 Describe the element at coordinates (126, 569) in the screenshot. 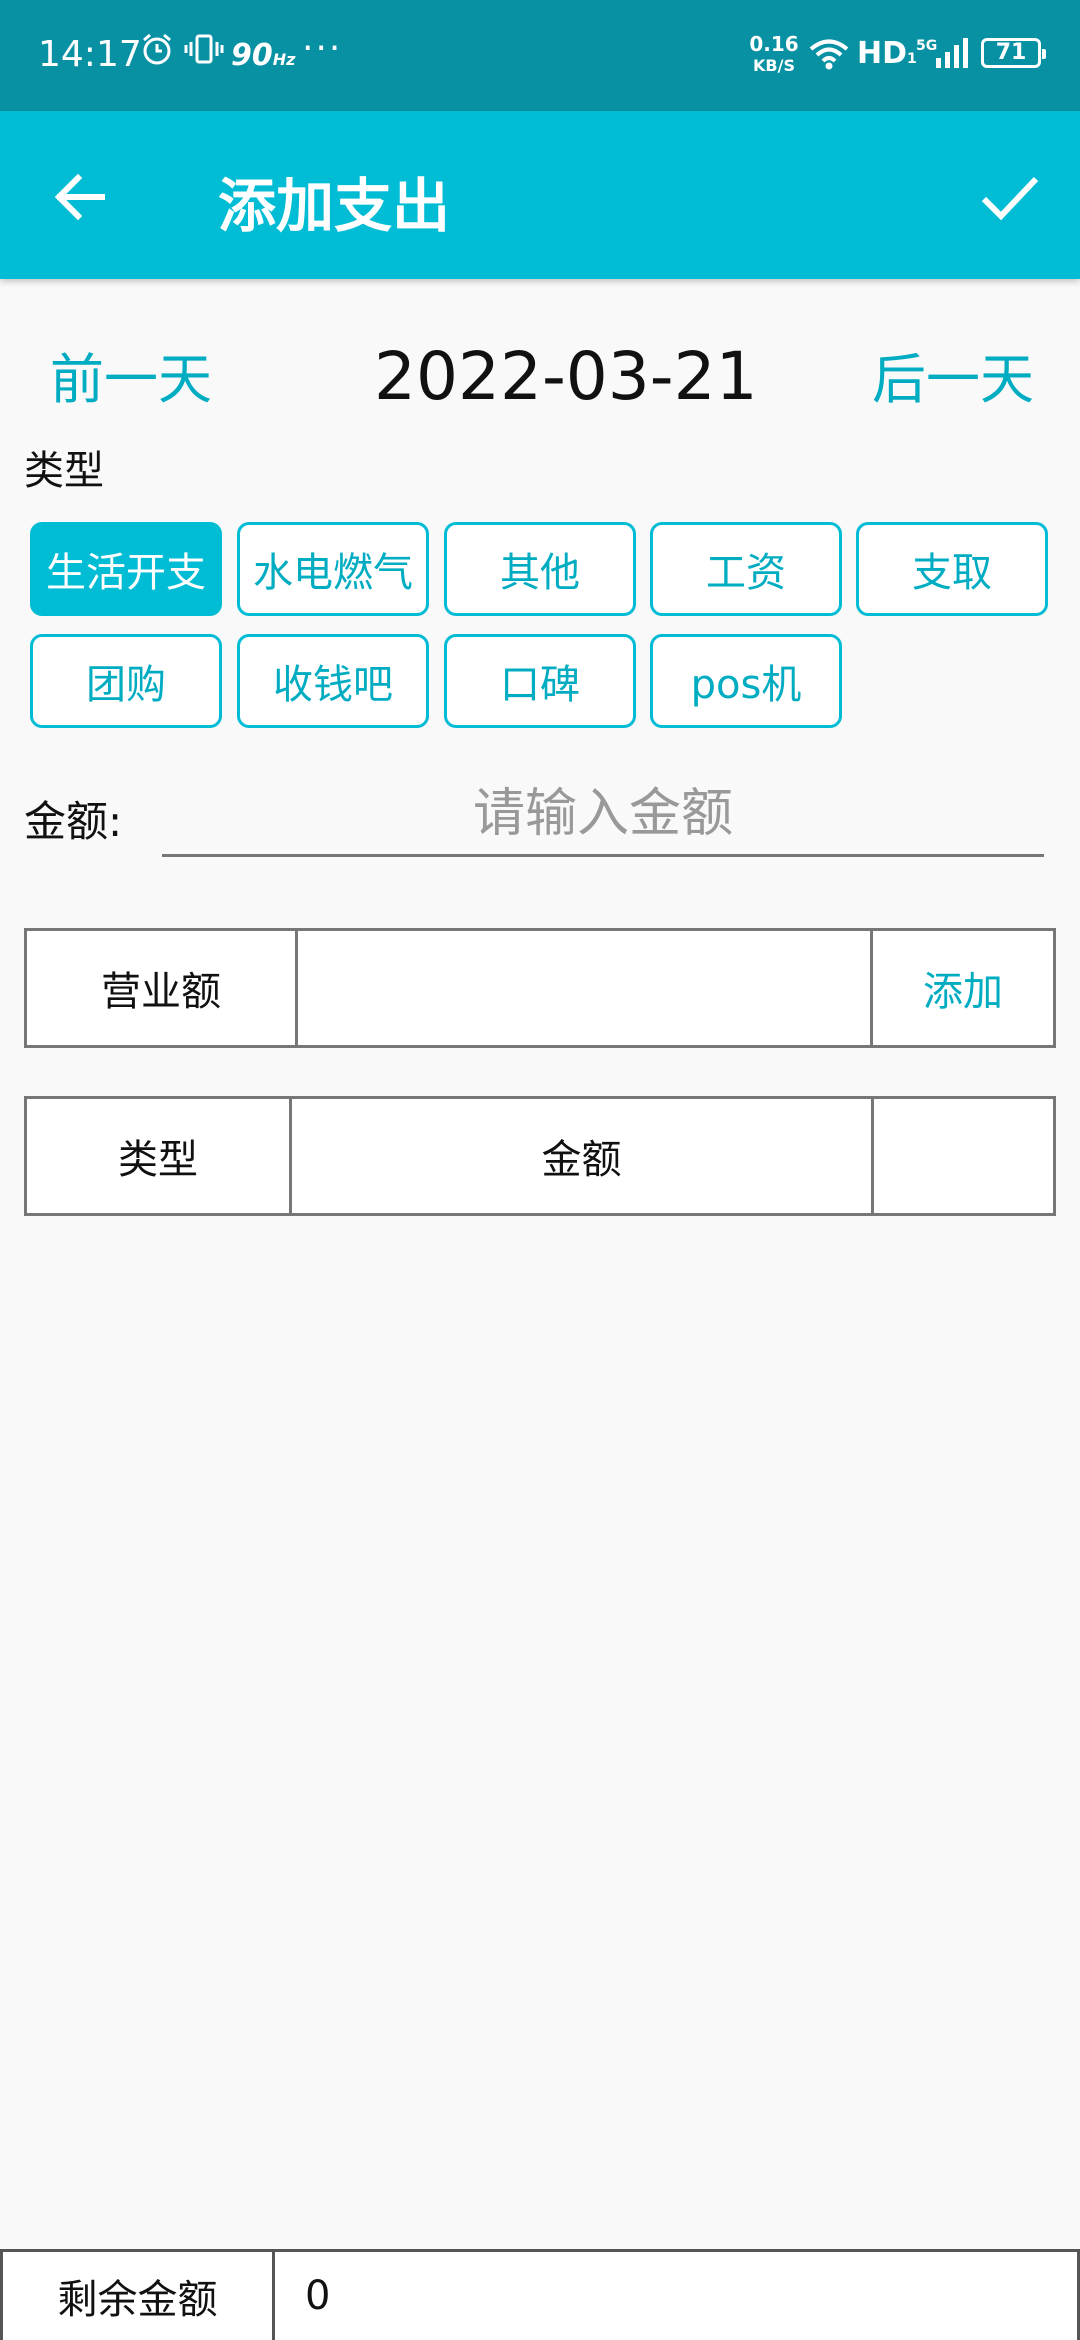

I see `type-chip-living: 生活开支` at that location.